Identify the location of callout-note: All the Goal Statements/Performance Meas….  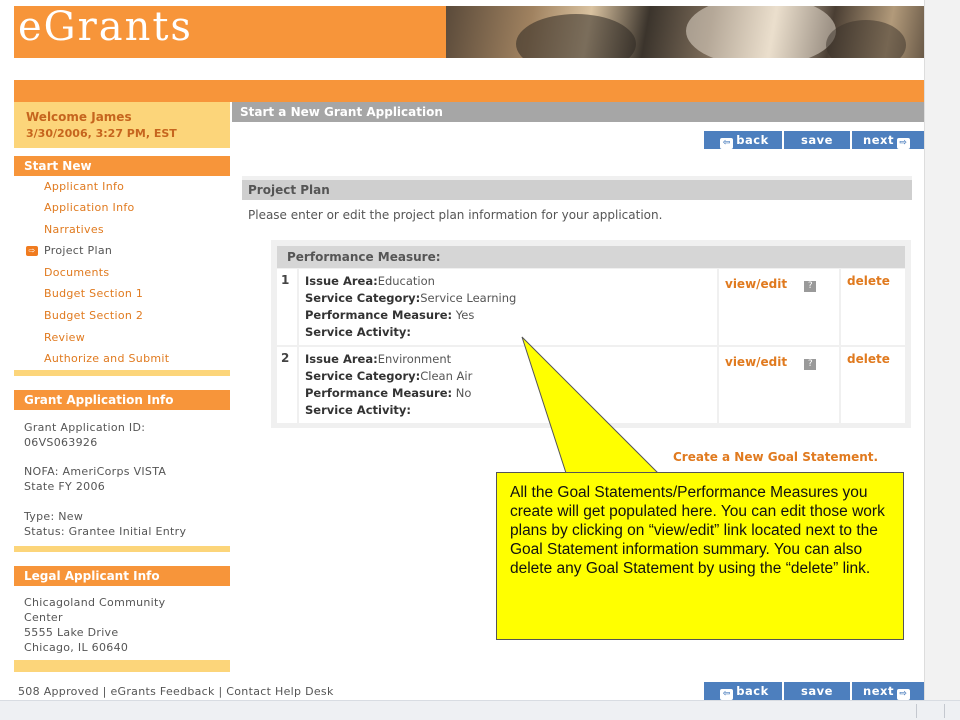
(700, 556).